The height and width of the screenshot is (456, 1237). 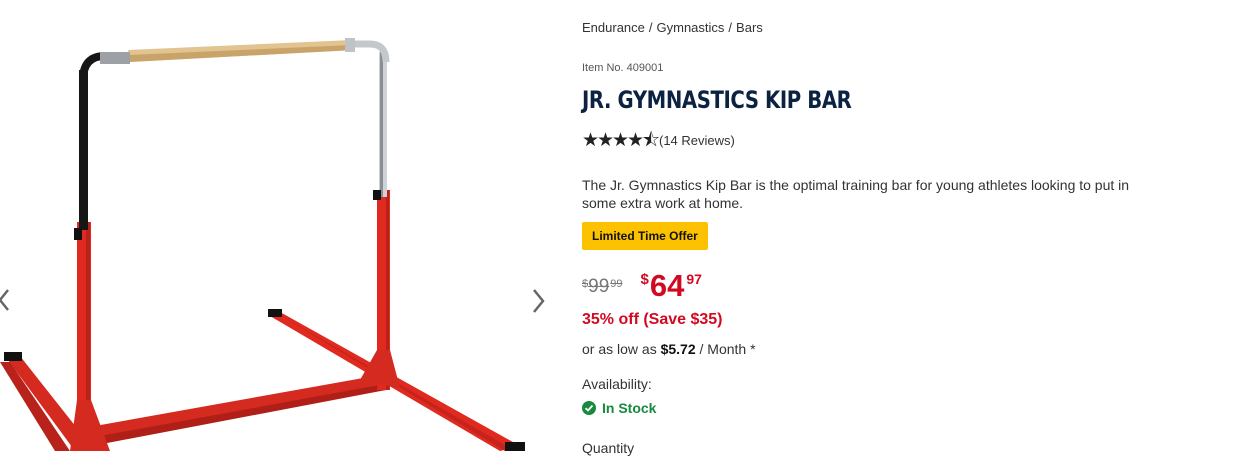 I want to click on stock-status-text: In Stock, so click(x=629, y=408).